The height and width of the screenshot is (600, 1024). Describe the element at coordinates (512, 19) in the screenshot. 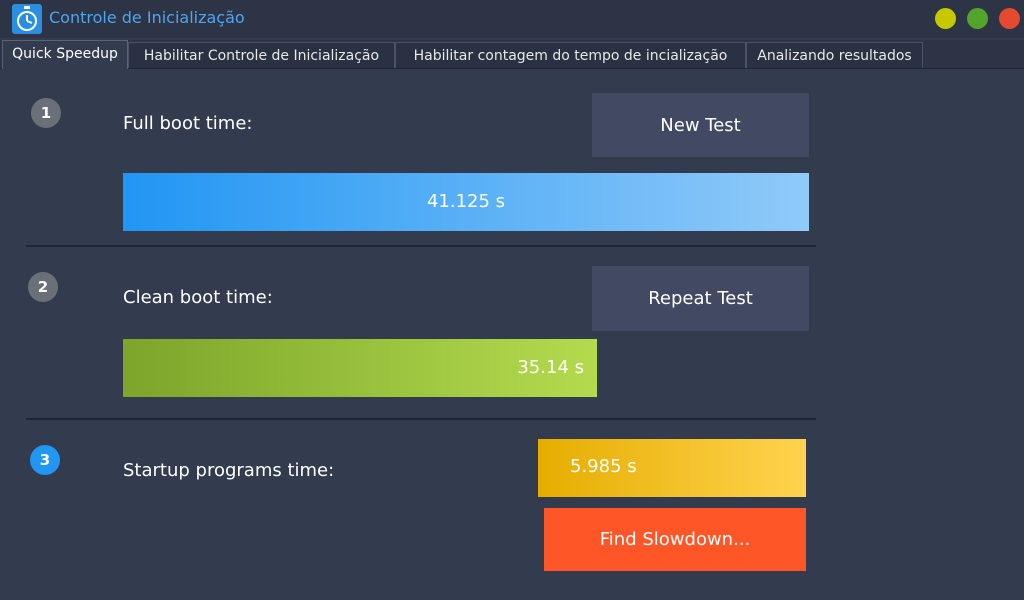

I see `title-bar: Controle de Inicialização` at that location.